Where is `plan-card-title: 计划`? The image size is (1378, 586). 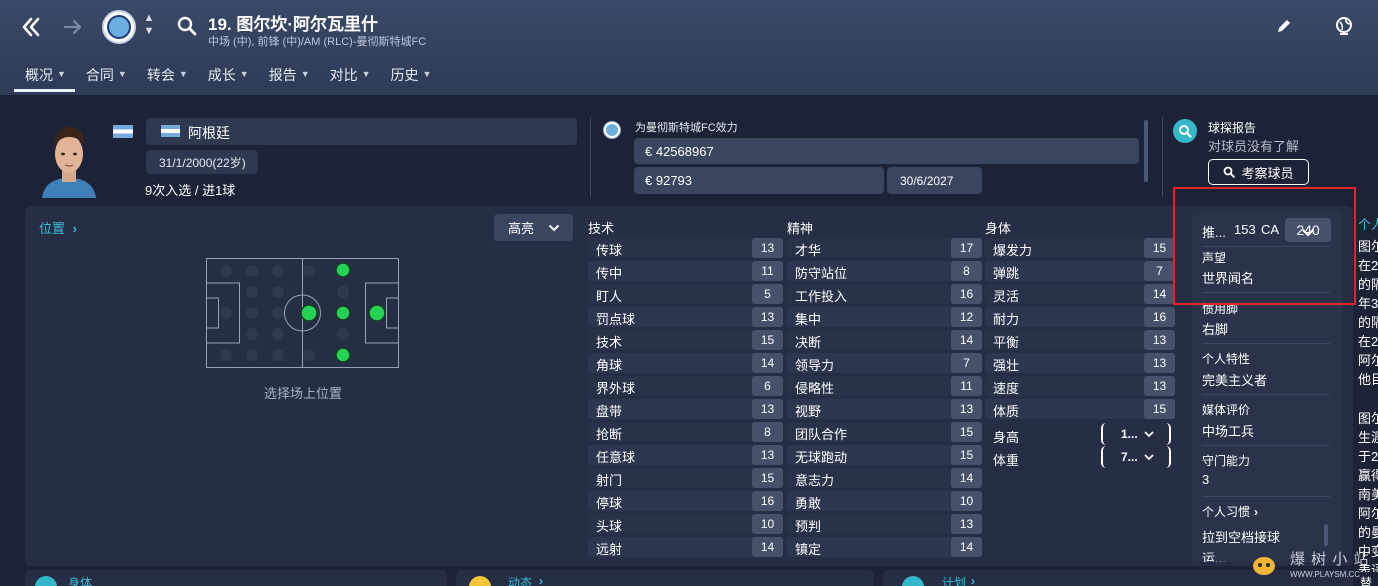
plan-card-title: 计划 is located at coordinates (954, 580).